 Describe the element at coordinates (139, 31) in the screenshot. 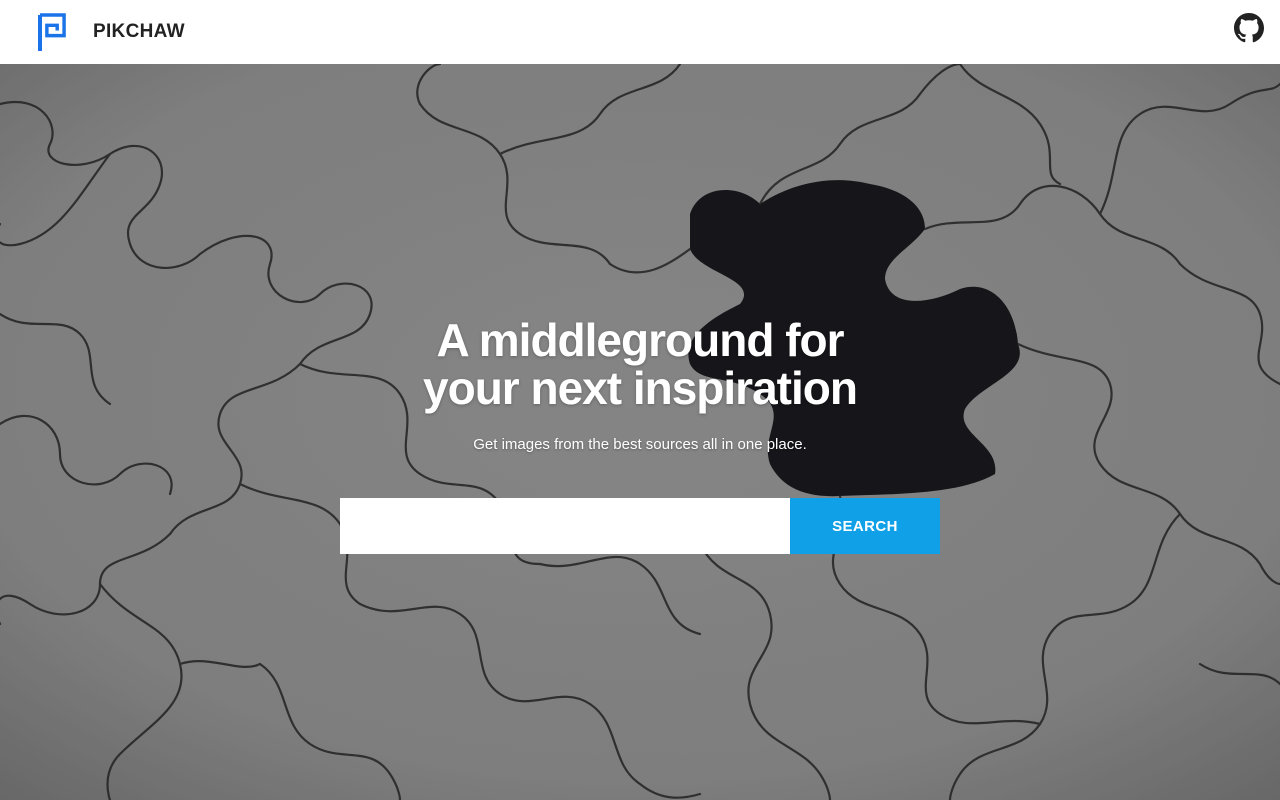

I see `brand-name: PIKCHAW` at that location.